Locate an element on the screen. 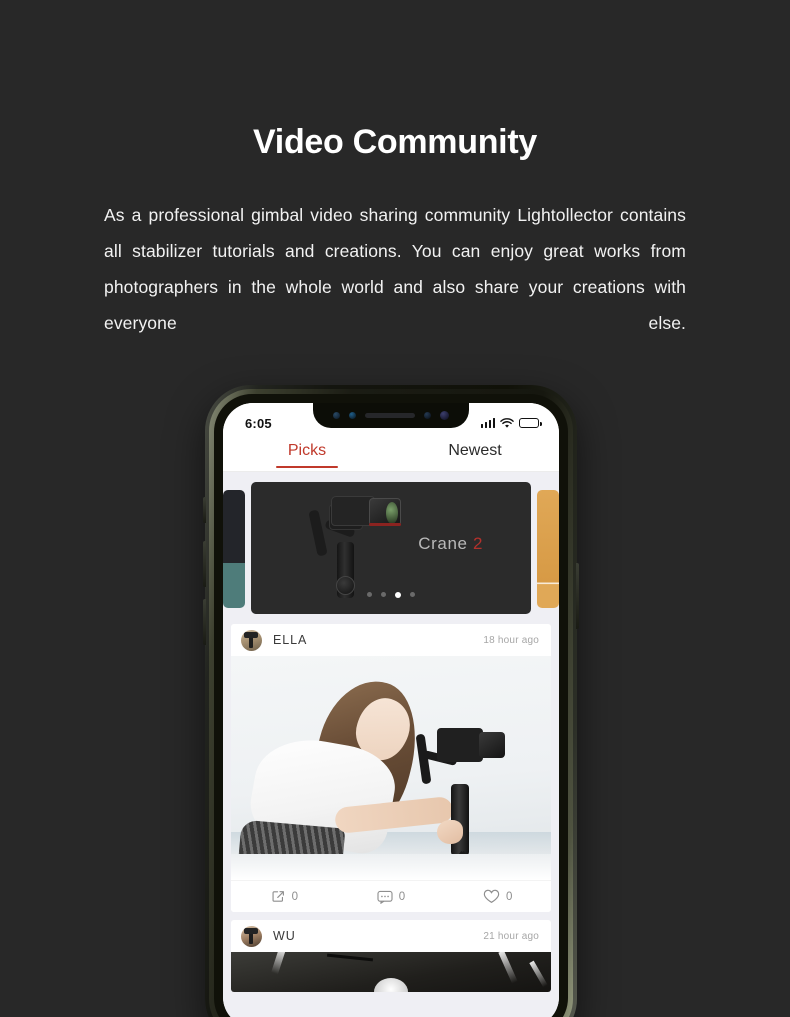 Image resolution: width=790 pixels, height=1017 pixels. phone-notch is located at coordinates (391, 415).